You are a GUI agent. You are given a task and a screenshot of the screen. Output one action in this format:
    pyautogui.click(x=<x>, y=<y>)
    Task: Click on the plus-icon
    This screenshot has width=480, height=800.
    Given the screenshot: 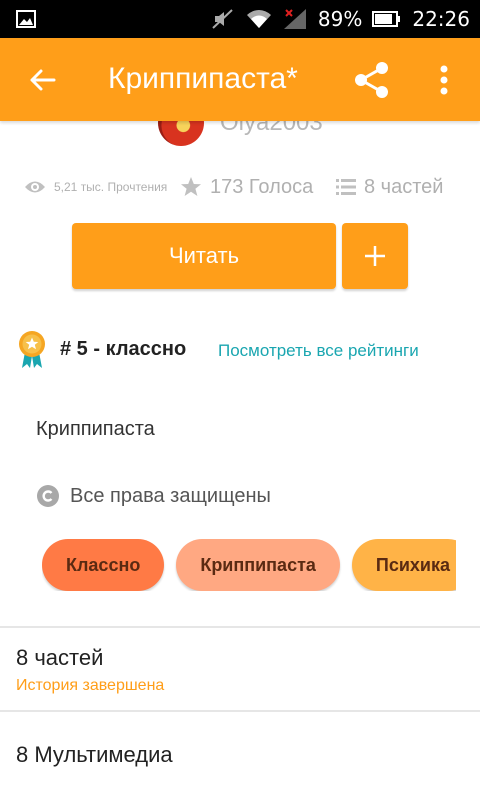 What is the action you would take?
    pyautogui.click(x=375, y=256)
    